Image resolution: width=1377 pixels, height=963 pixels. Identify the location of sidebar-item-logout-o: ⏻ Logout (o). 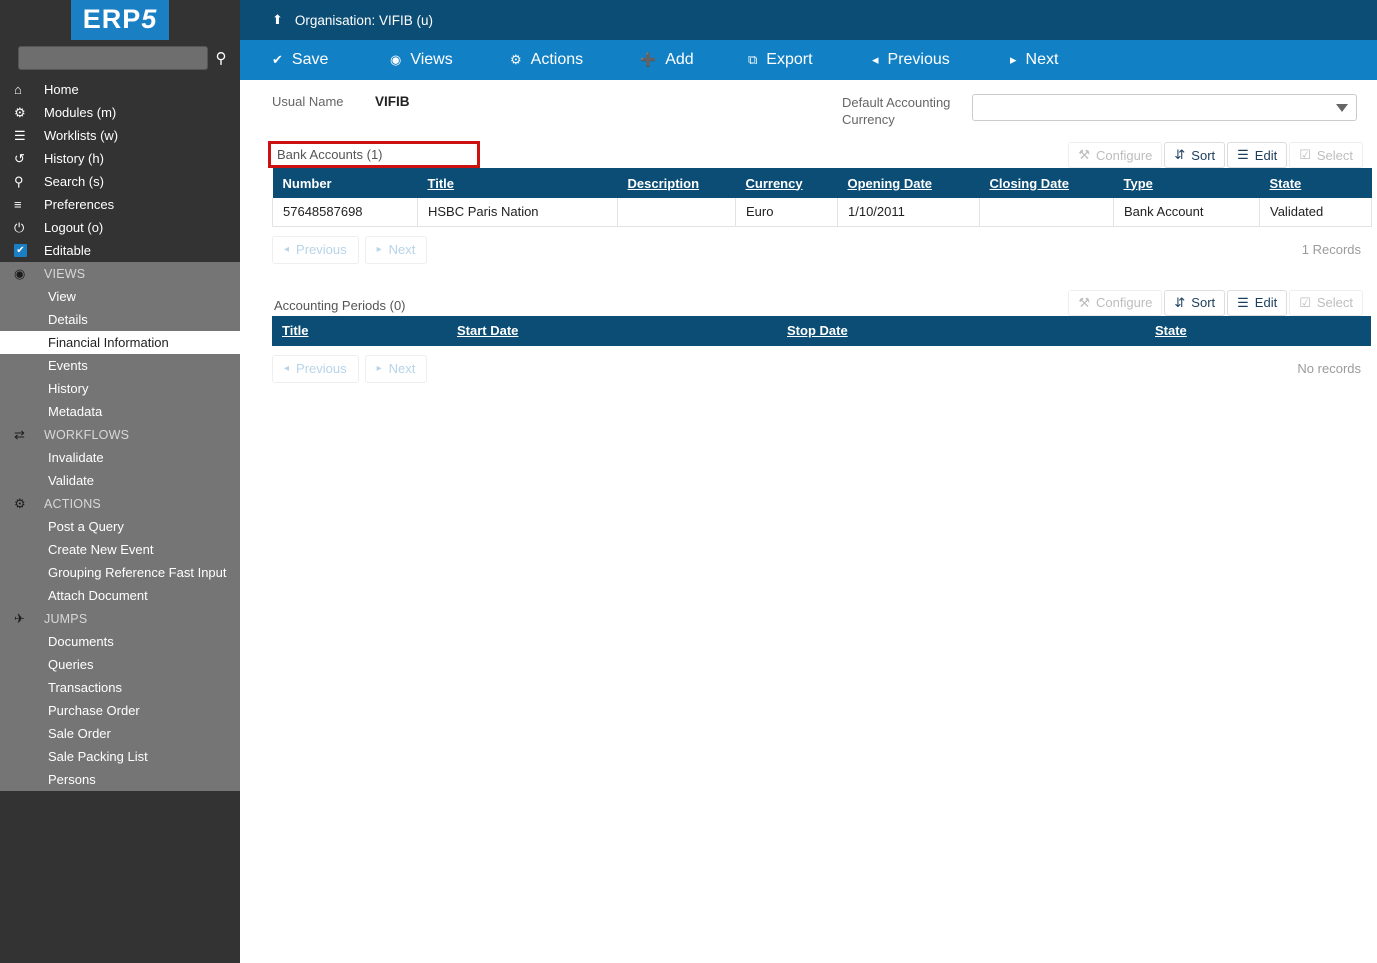
(120, 227).